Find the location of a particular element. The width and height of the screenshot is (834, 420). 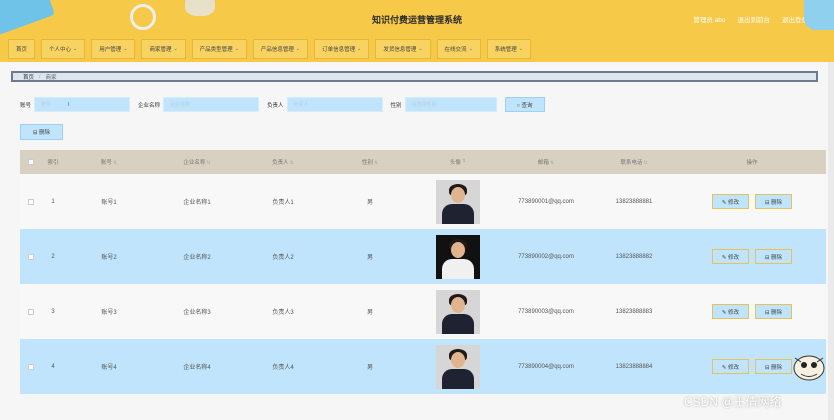

cell-phone: 13823888882 is located at coordinates (634, 256).